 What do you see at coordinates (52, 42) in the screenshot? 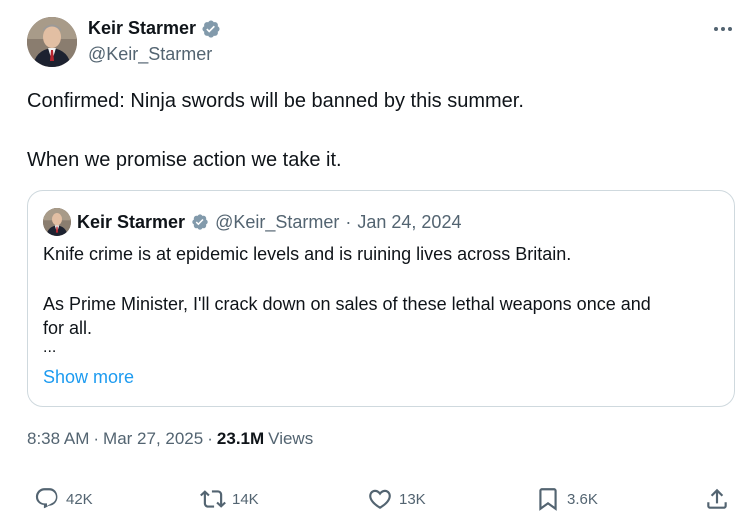
I see `avatar` at bounding box center [52, 42].